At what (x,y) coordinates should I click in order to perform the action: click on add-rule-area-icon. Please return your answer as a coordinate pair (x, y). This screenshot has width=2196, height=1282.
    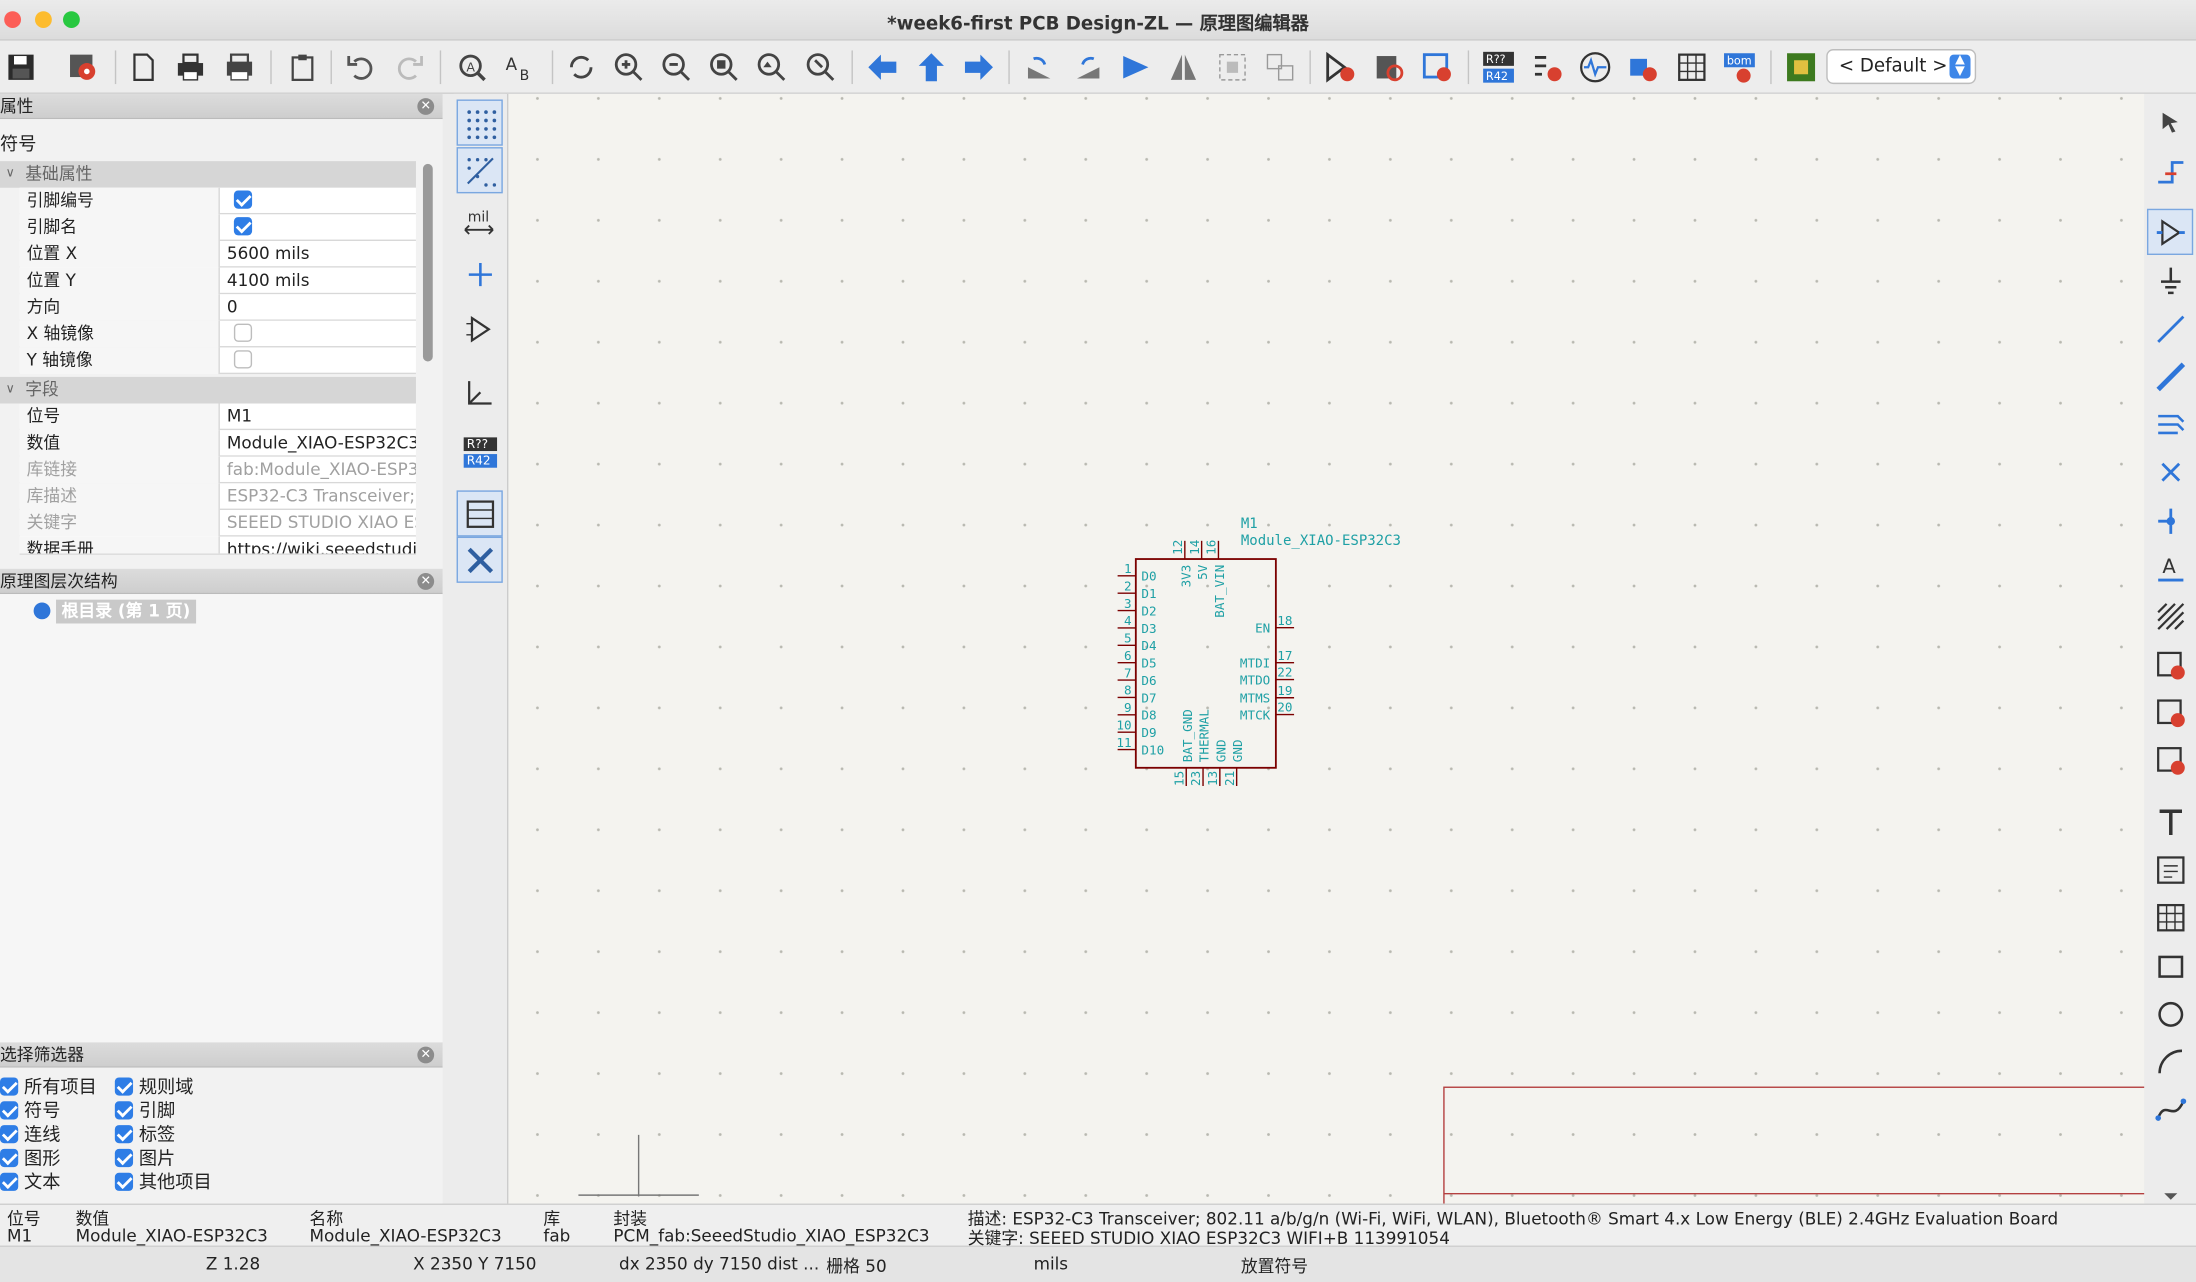
    Looking at the image, I should click on (2170, 616).